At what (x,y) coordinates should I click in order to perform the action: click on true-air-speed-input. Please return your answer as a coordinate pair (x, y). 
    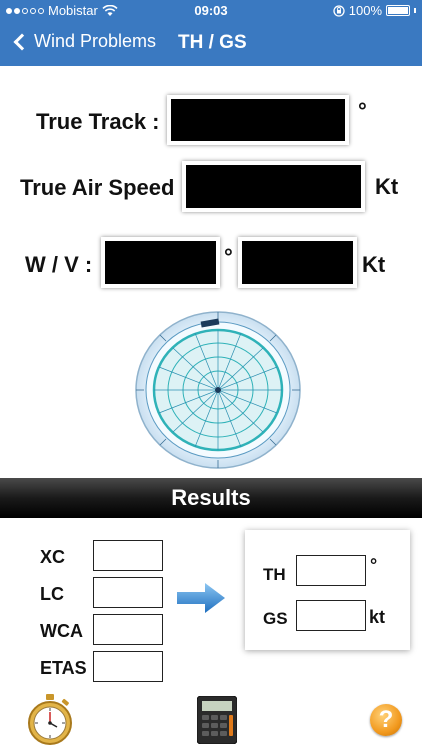
    Looking at the image, I should click on (273, 186).